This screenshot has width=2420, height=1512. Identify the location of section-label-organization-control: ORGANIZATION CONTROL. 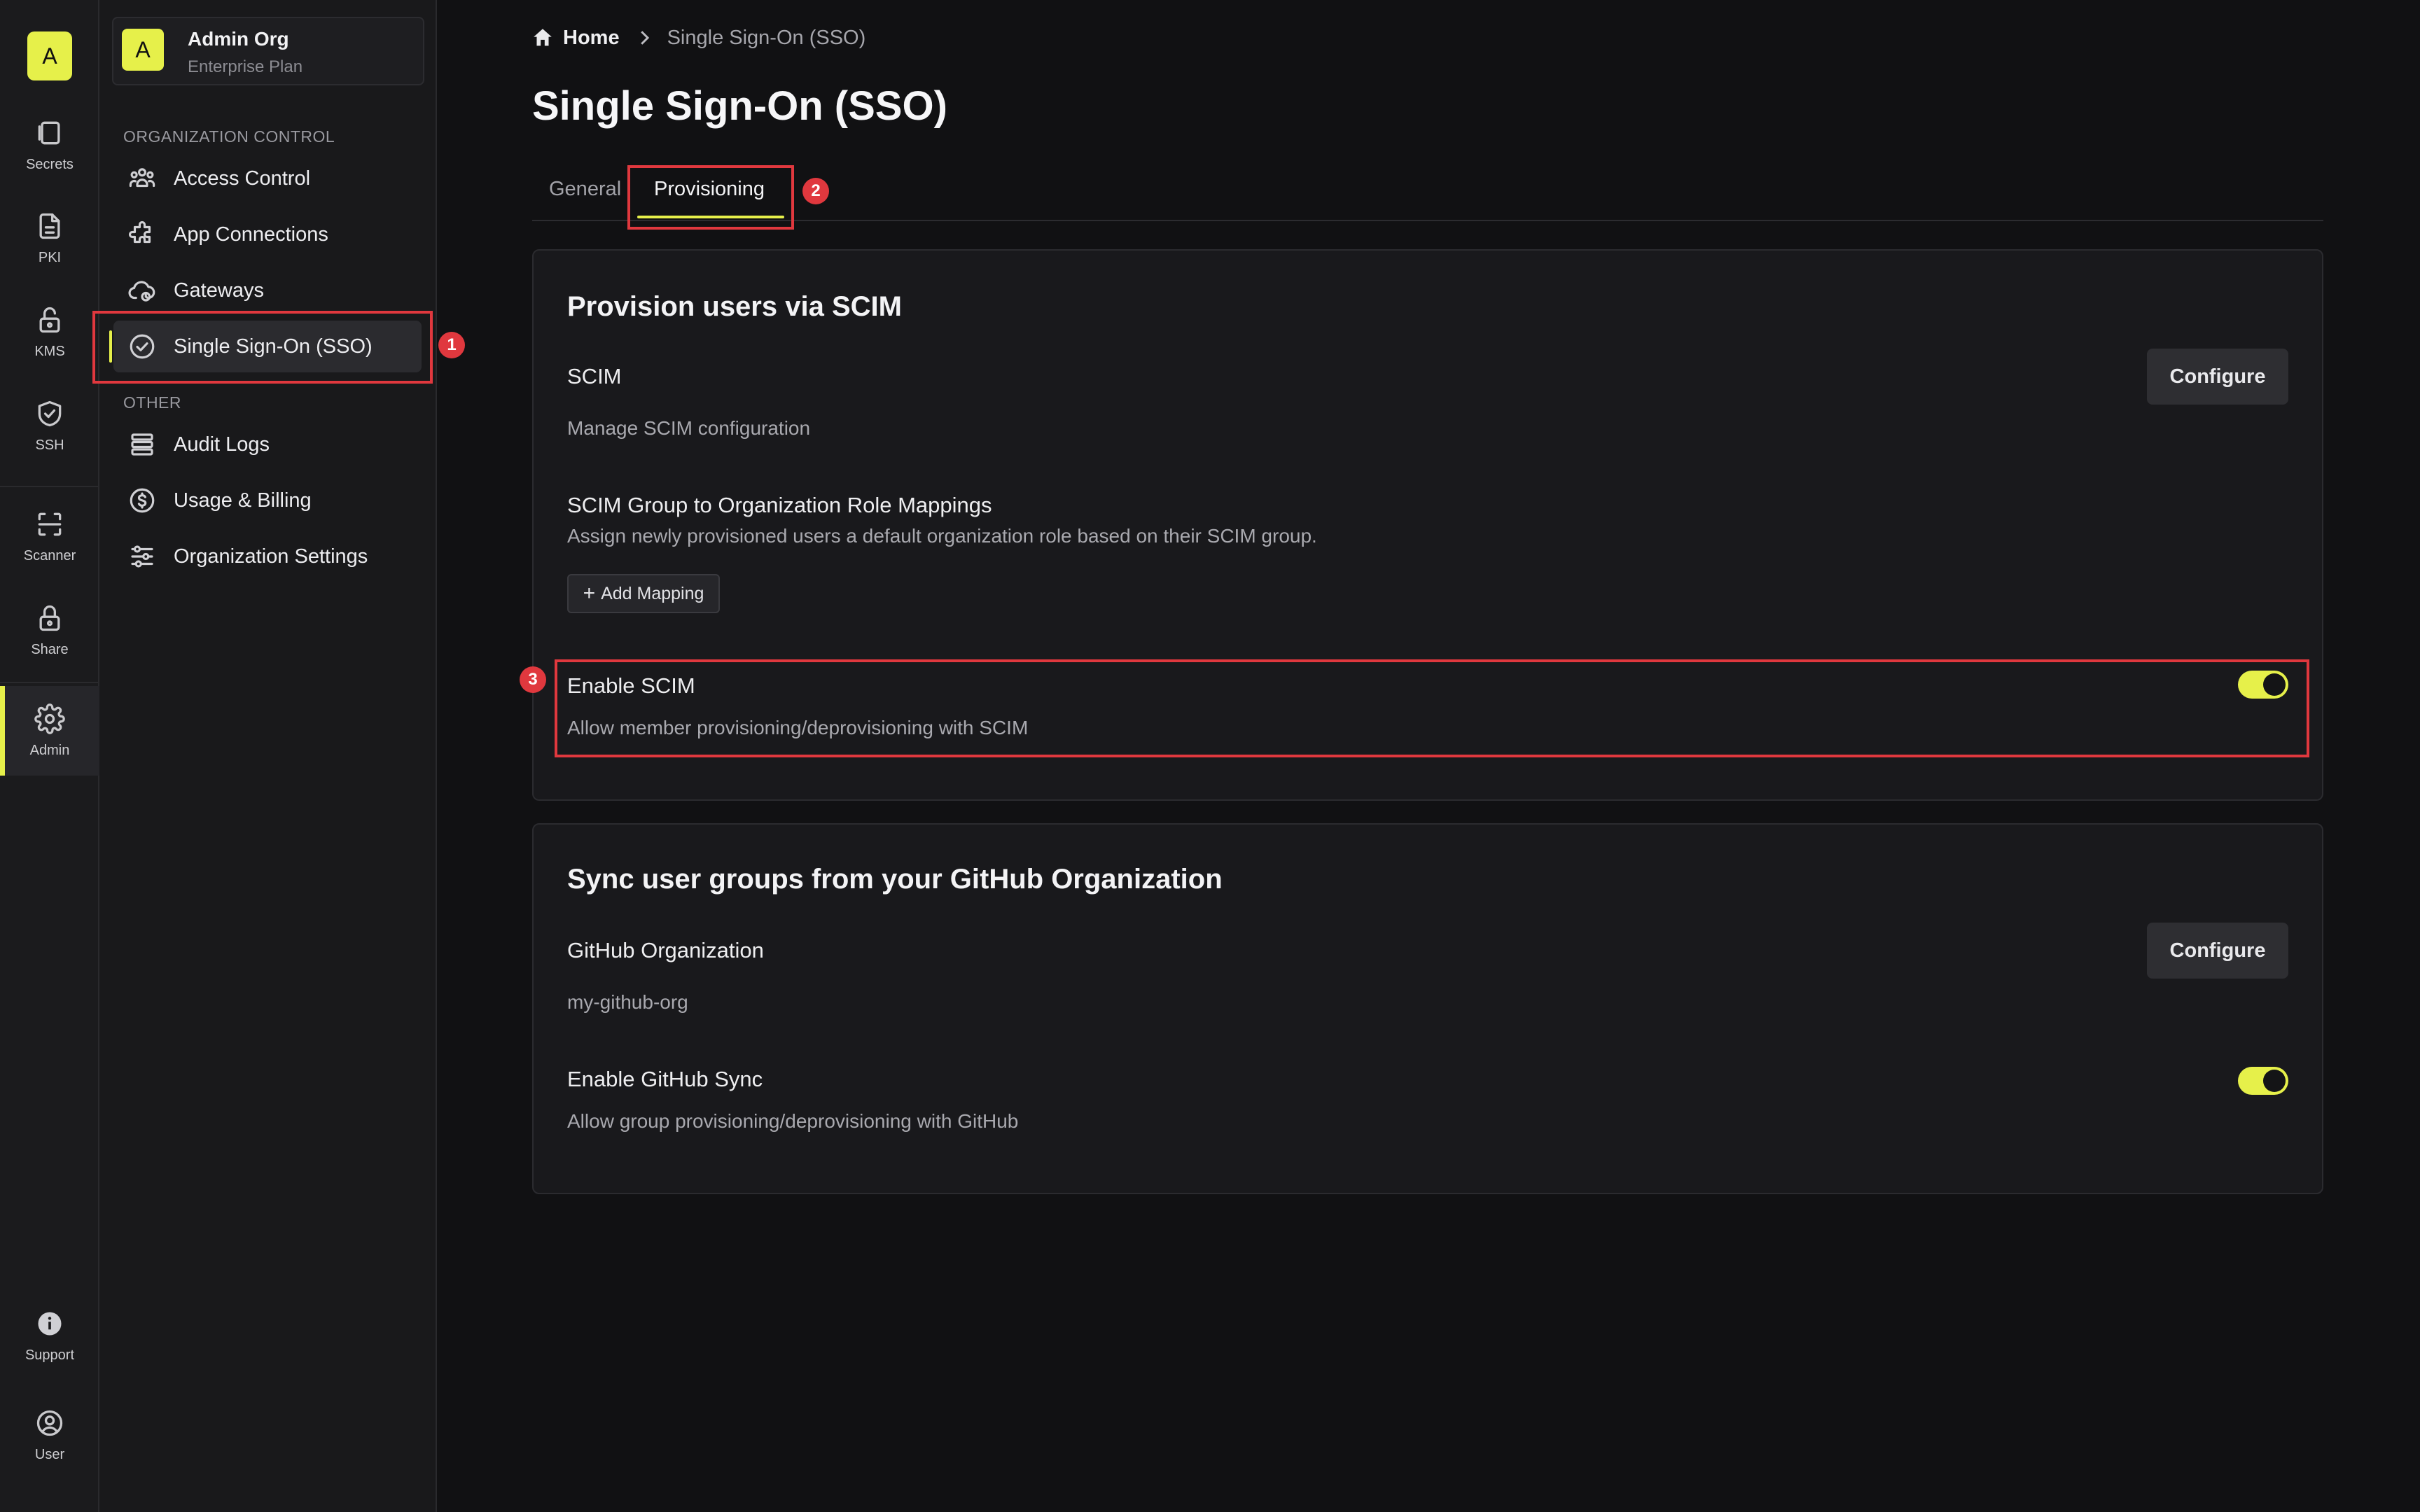
(229, 136).